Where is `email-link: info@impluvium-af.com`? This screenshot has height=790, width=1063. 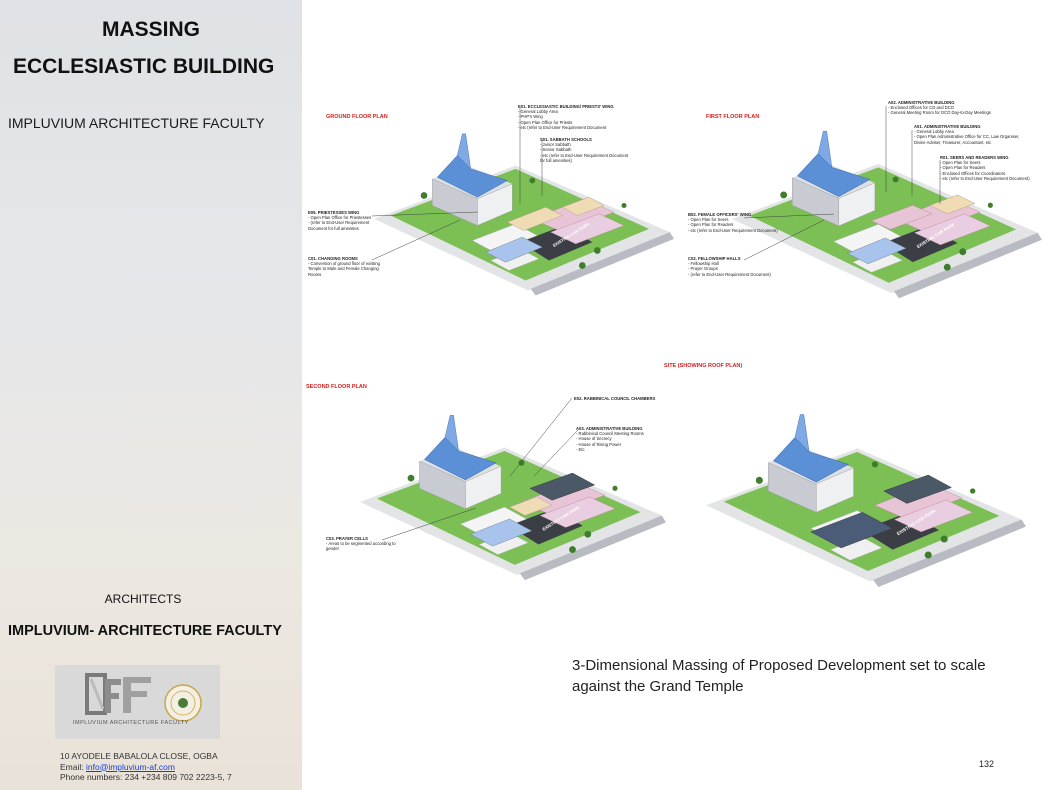 email-link: info@impluvium-af.com is located at coordinates (130, 767).